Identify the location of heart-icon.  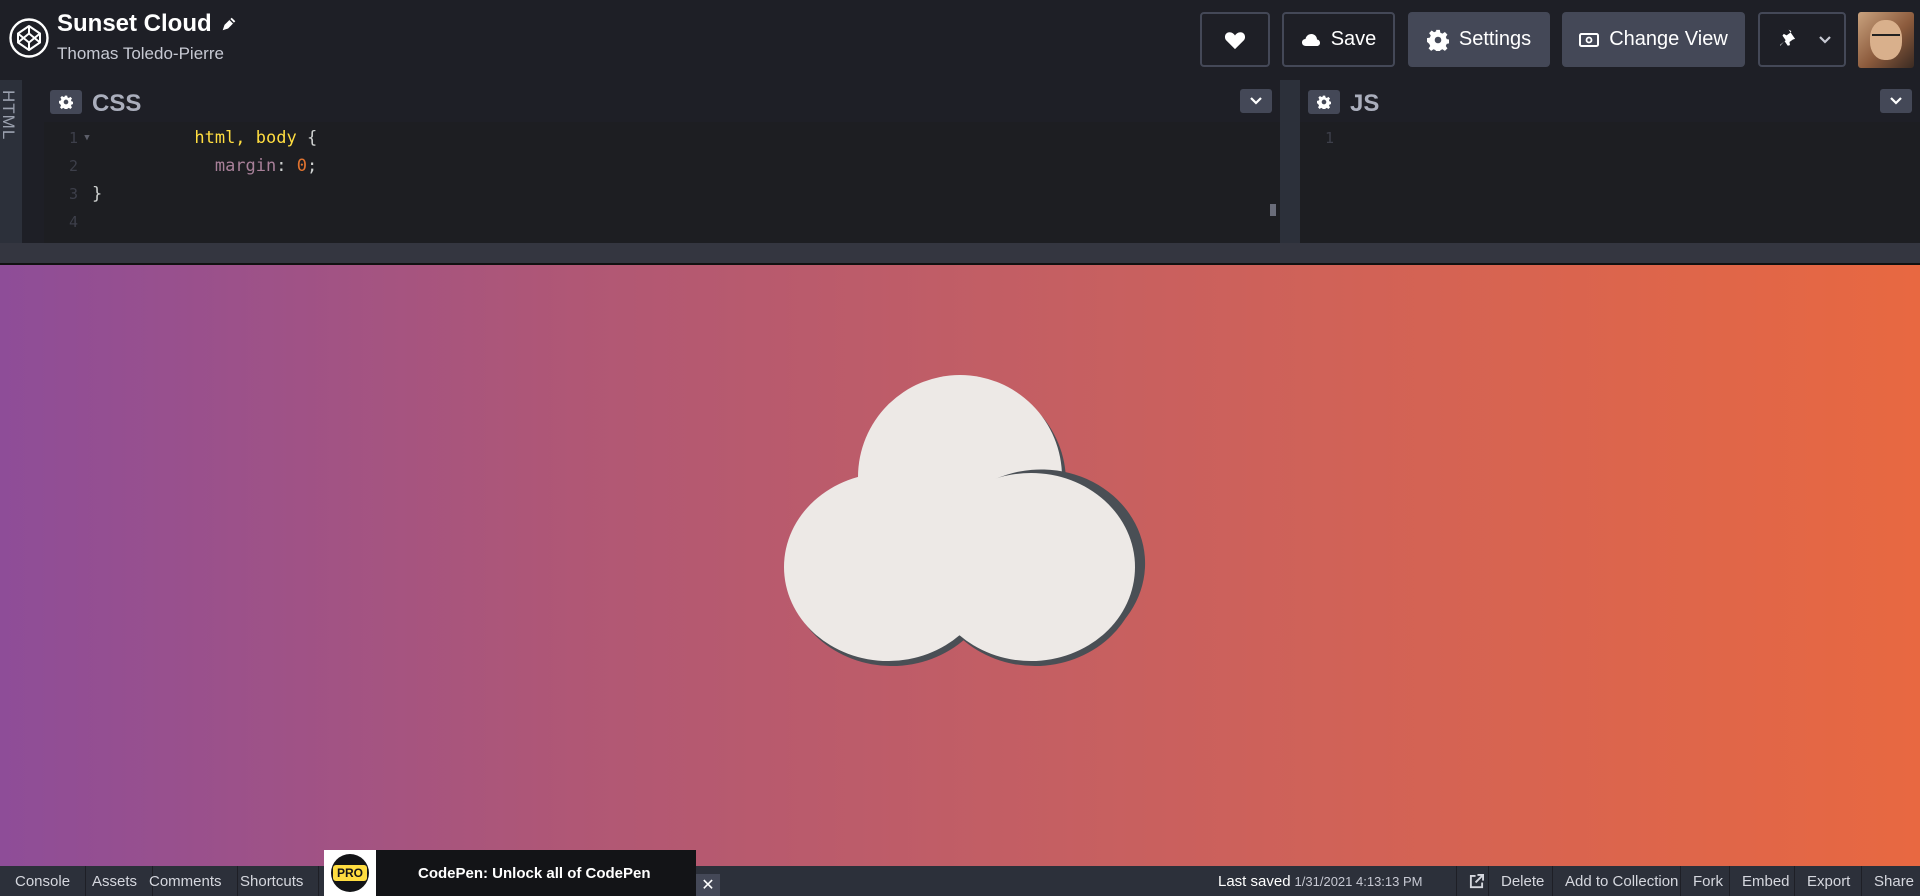
(1235, 40).